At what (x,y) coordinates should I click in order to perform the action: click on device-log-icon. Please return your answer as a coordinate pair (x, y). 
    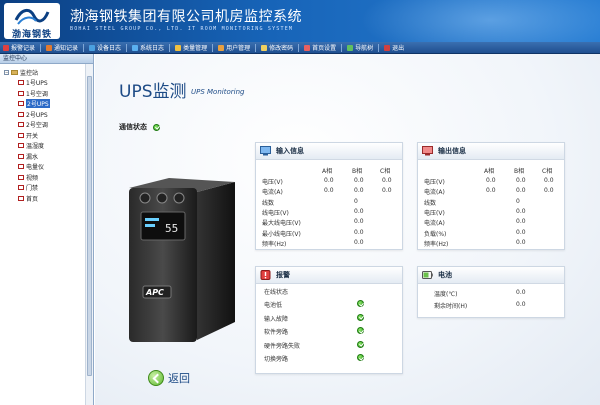
    Looking at the image, I should click on (92, 47).